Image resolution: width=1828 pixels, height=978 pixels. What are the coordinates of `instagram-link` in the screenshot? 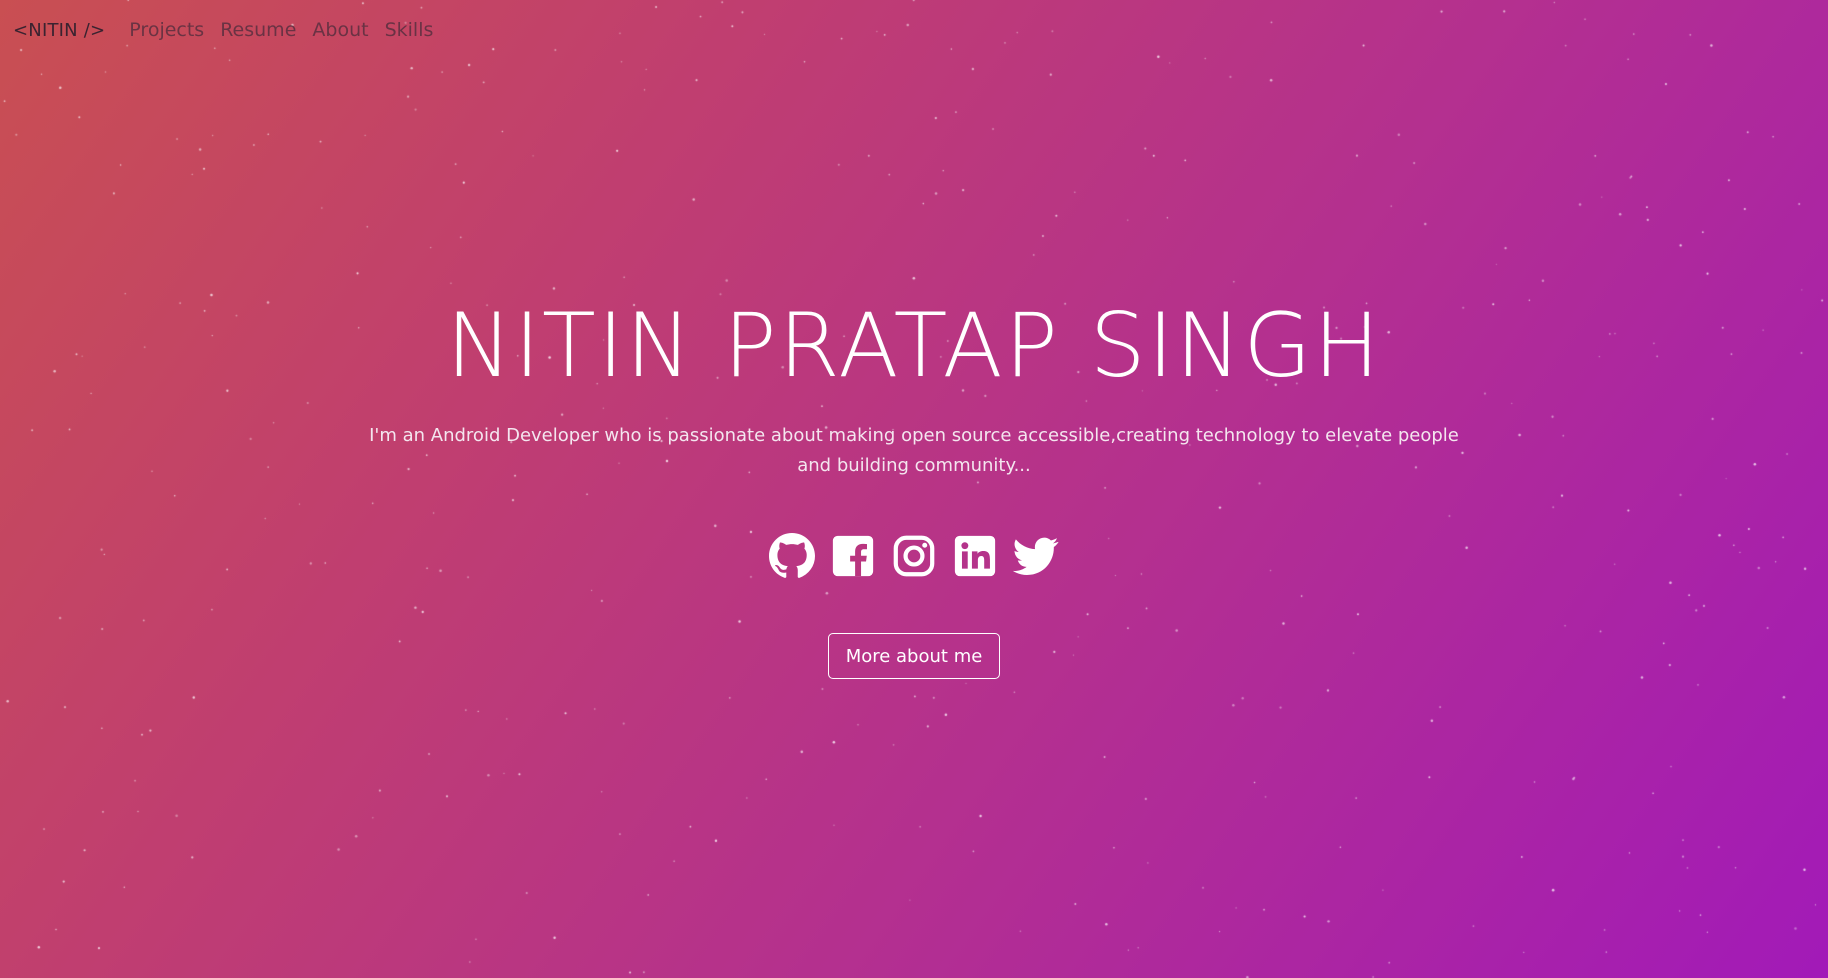 It's located at (914, 556).